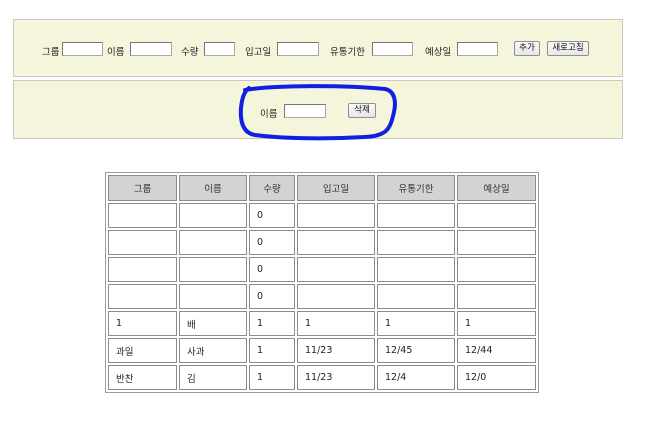 The image size is (650, 444). What do you see at coordinates (213, 188) in the screenshot?
I see `header-name: 이름` at bounding box center [213, 188].